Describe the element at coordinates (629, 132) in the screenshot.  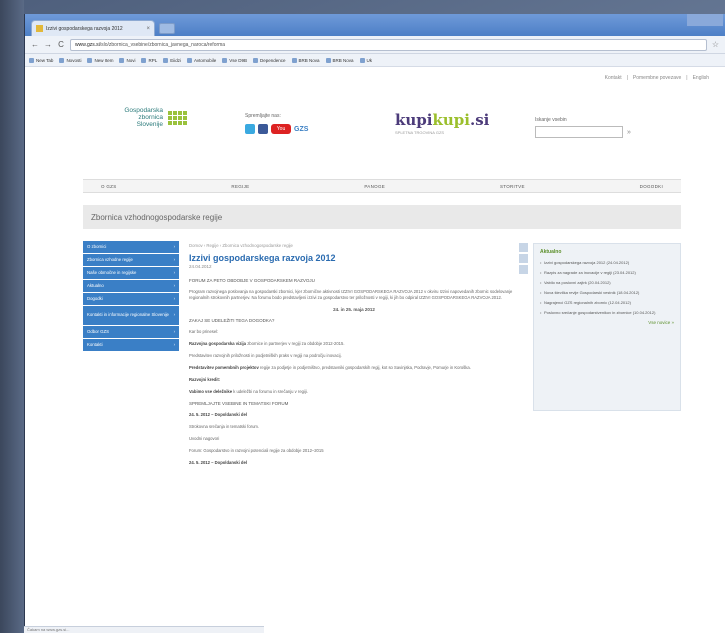
I see `search-go-button: »` at that location.